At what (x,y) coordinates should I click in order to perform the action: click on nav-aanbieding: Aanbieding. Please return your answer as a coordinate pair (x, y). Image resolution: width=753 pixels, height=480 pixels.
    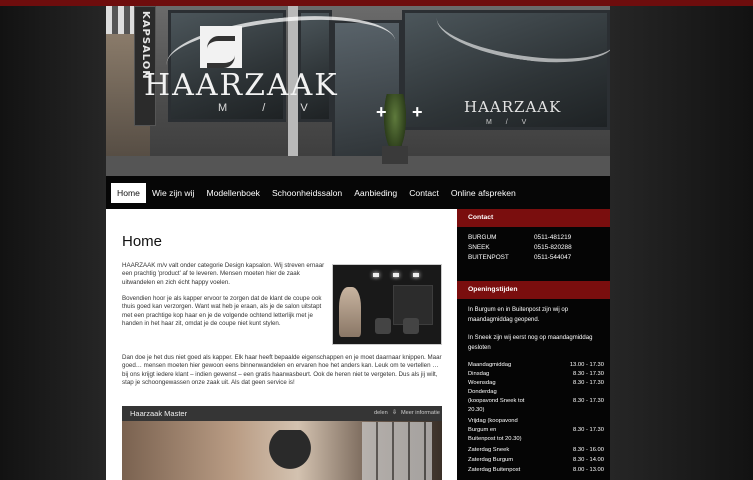
    Looking at the image, I should click on (375, 193).